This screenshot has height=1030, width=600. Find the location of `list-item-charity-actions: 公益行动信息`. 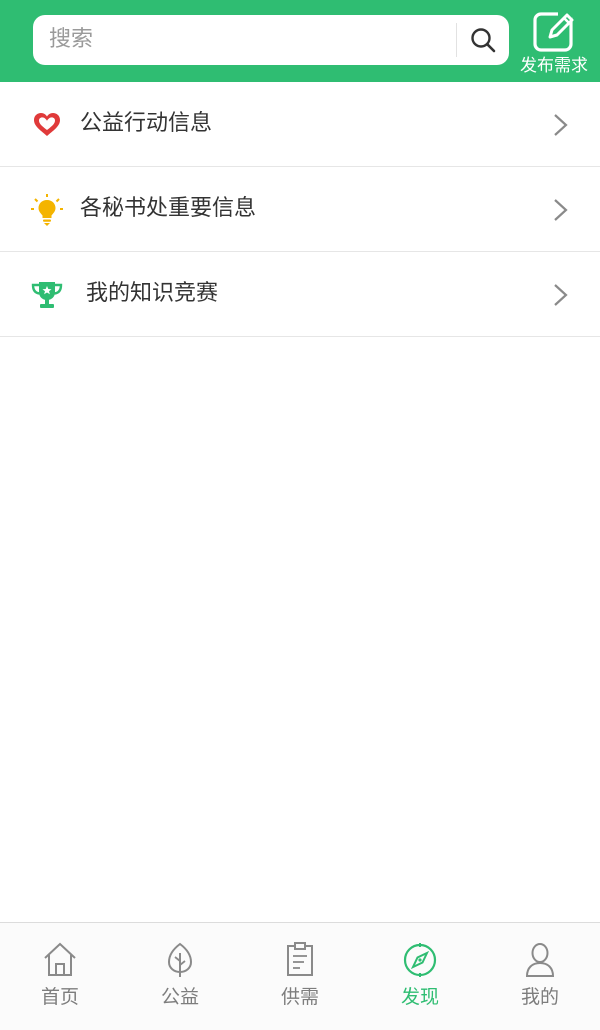

list-item-charity-actions: 公益行动信息 is located at coordinates (300, 124).